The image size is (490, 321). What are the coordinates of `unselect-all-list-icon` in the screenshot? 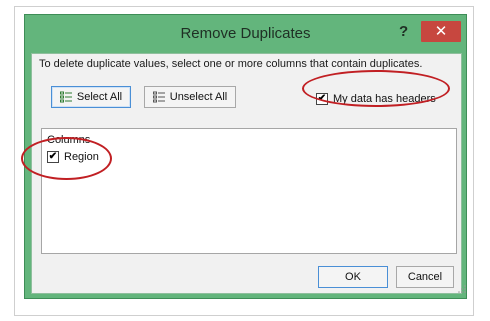 It's located at (158, 97).